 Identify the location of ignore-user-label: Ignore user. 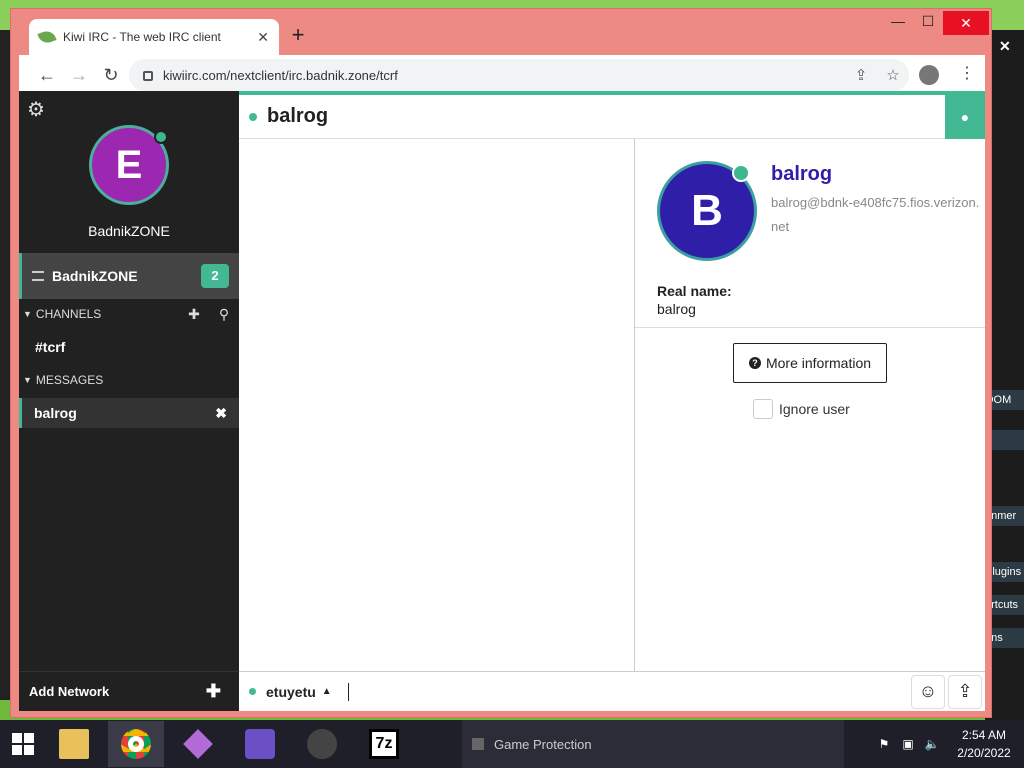
(814, 409).